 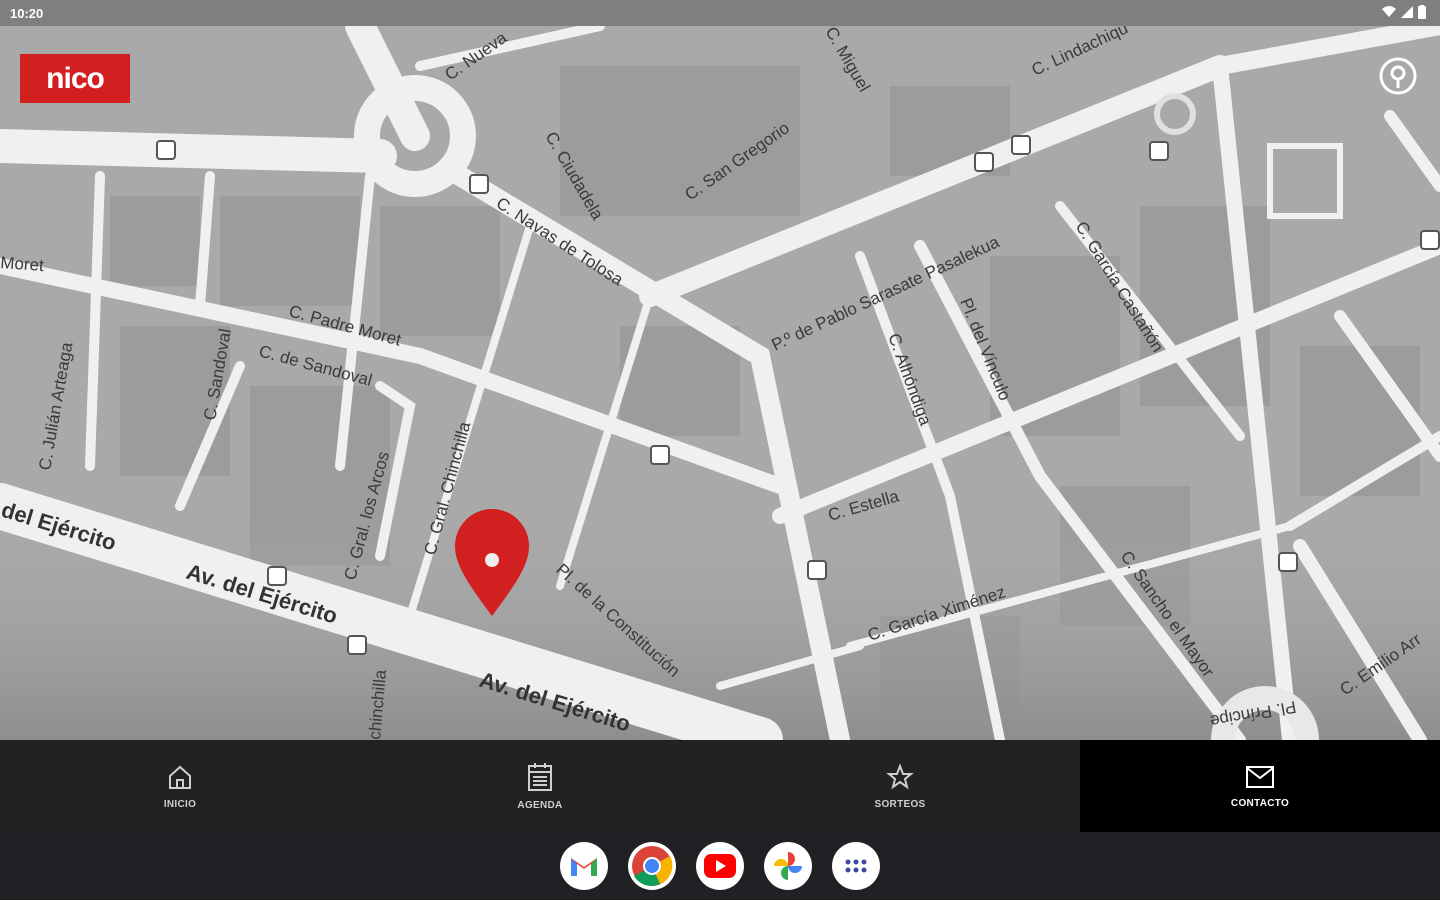 I want to click on my-location-button, so click(x=1398, y=76).